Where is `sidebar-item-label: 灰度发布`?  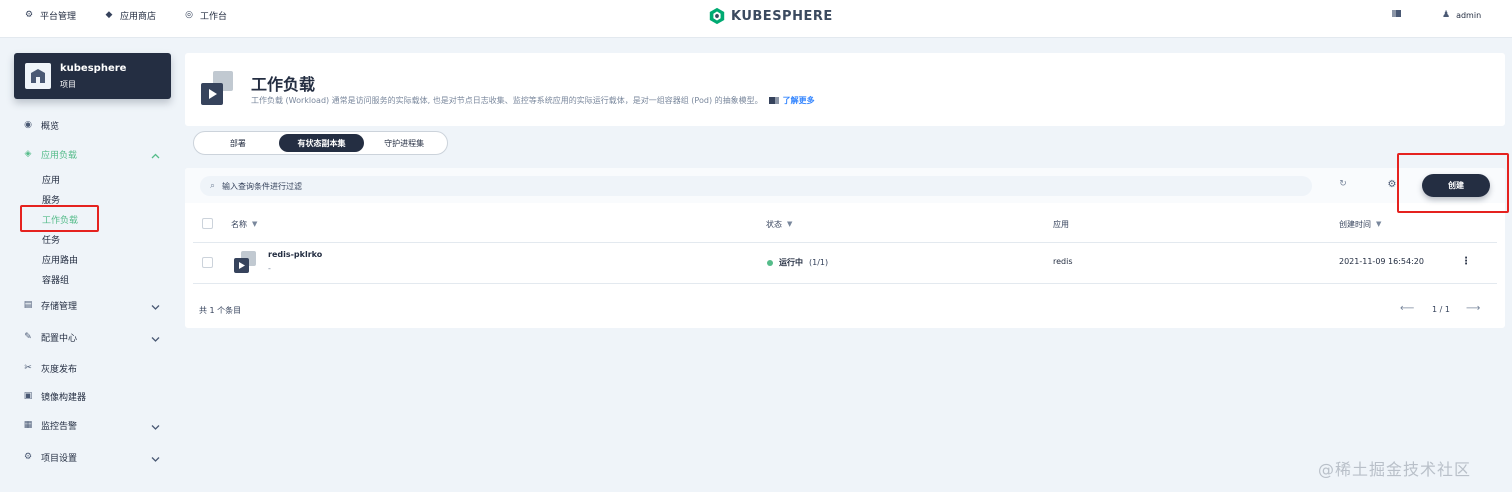
sidebar-item-label: 灰度发布 is located at coordinates (59, 369).